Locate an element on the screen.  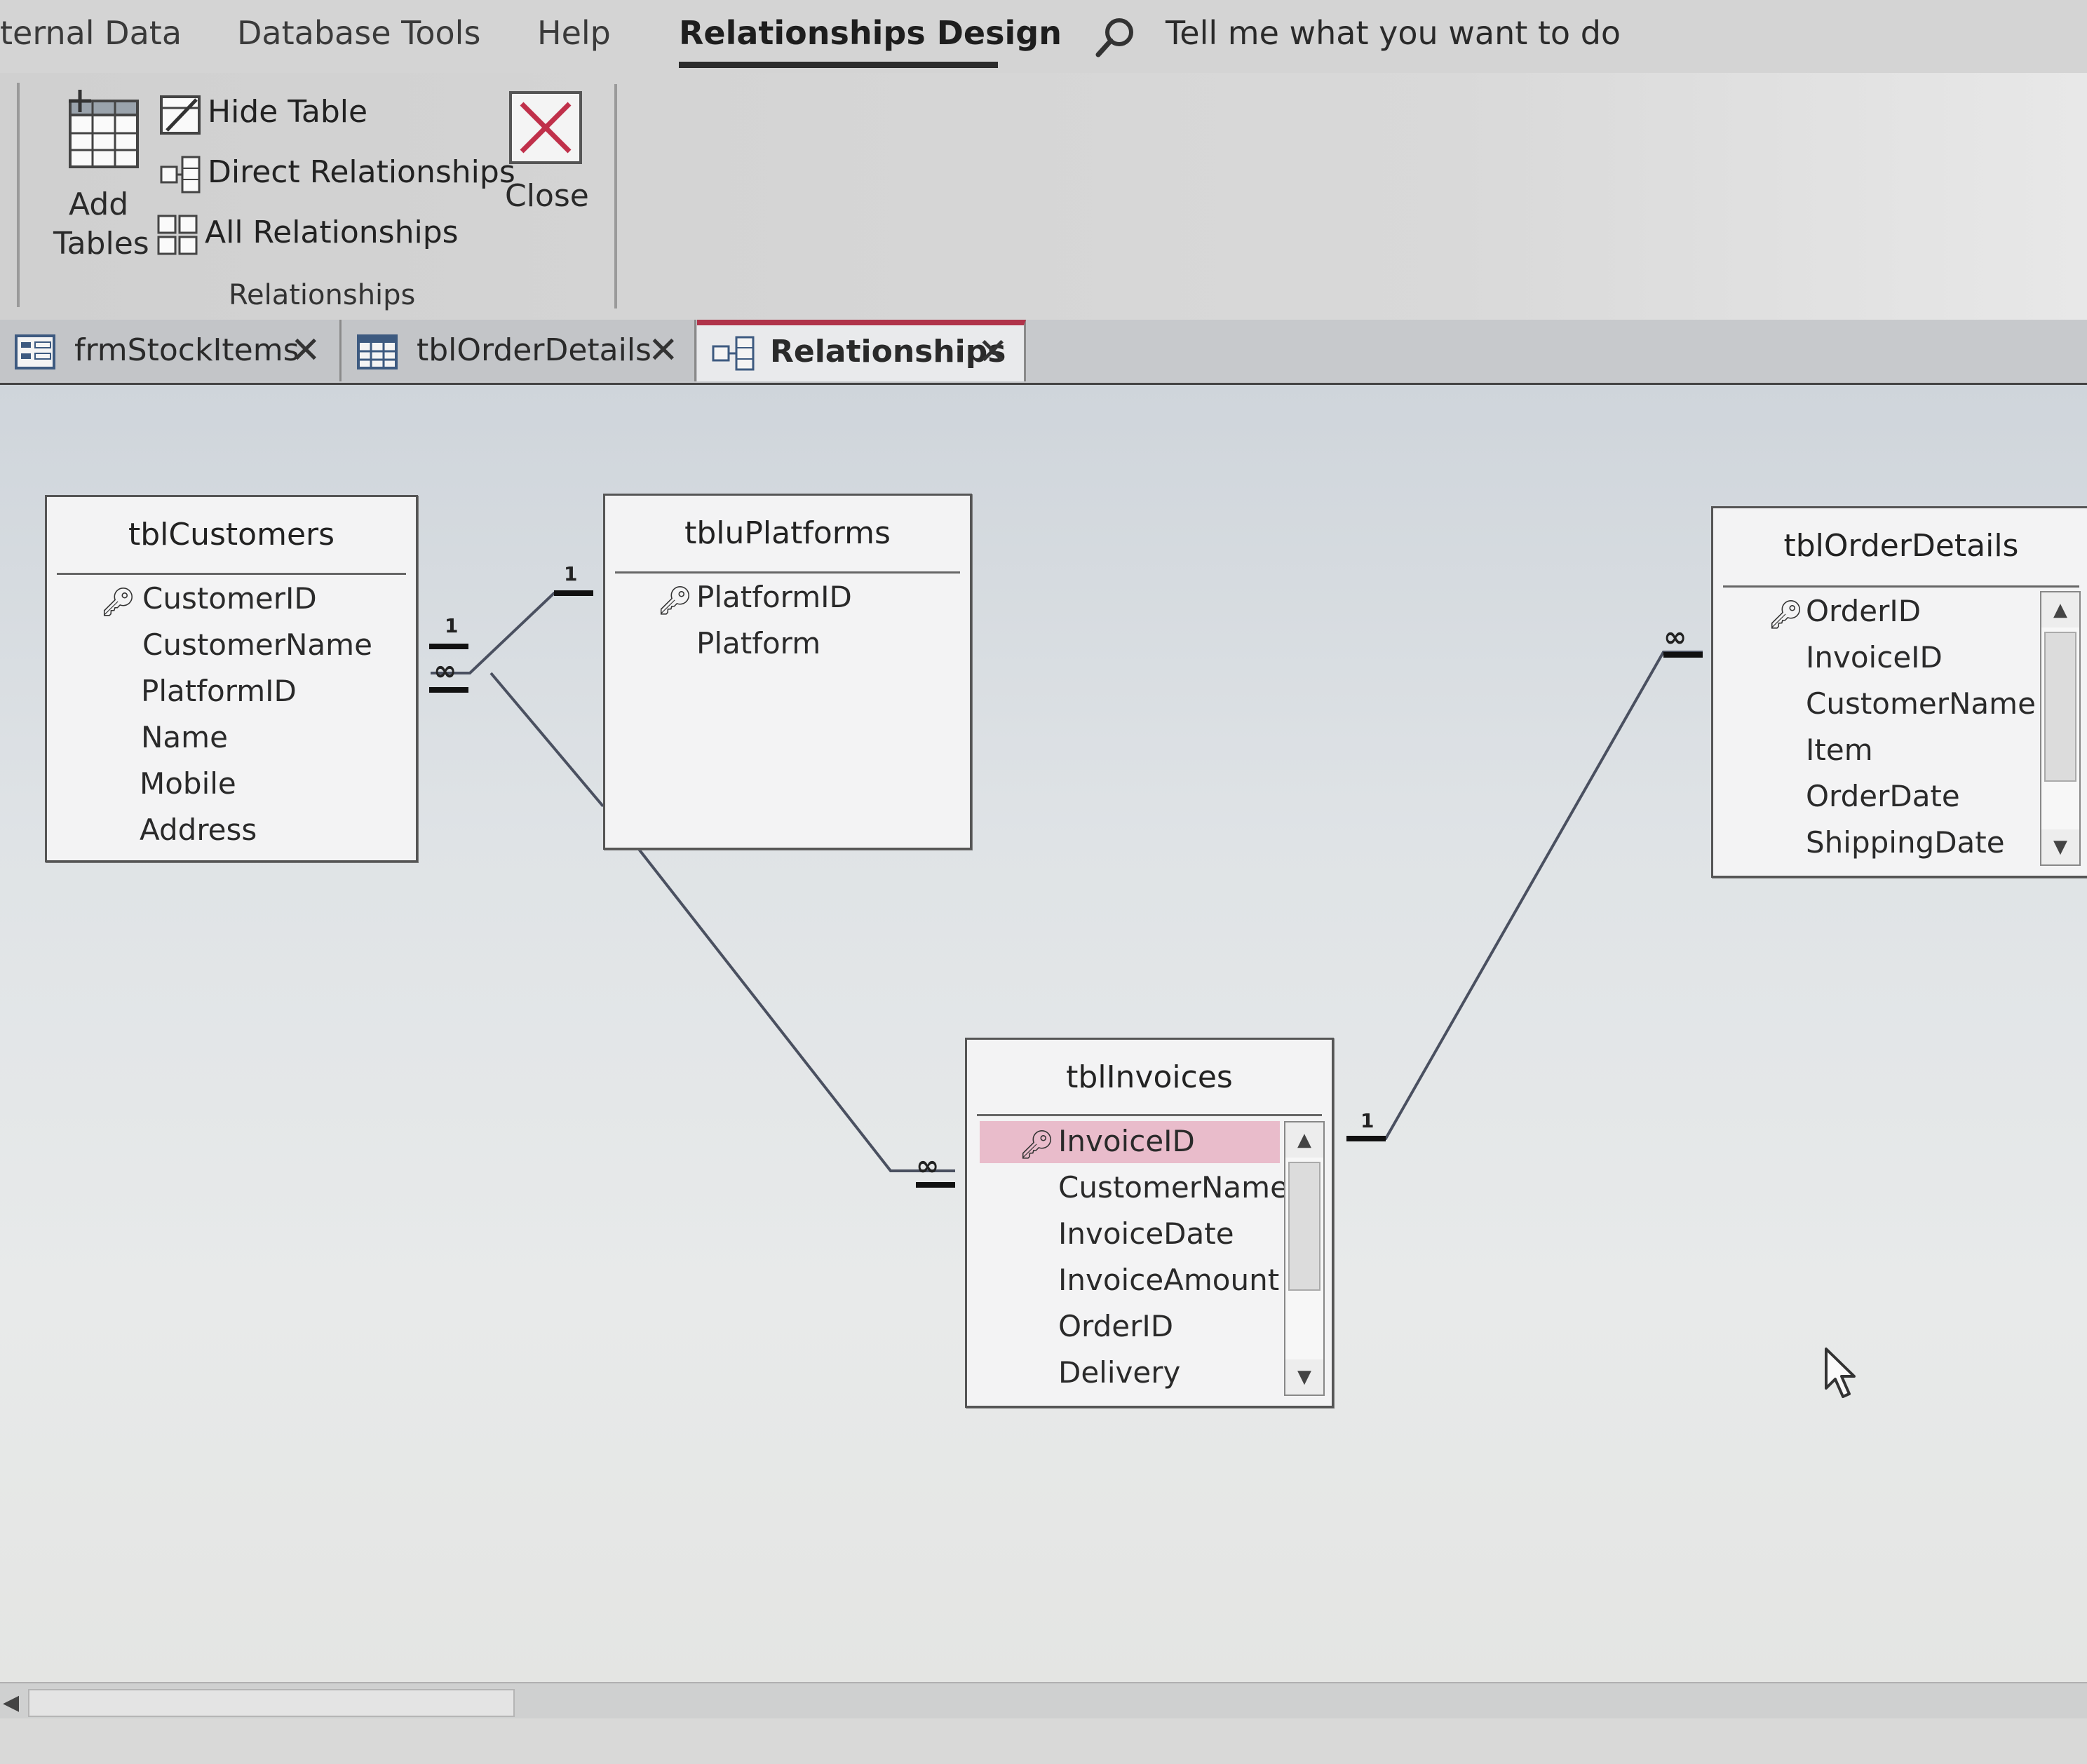
field-row-customerid: 🔑︎ CustomerID is located at coordinates (232, 599).